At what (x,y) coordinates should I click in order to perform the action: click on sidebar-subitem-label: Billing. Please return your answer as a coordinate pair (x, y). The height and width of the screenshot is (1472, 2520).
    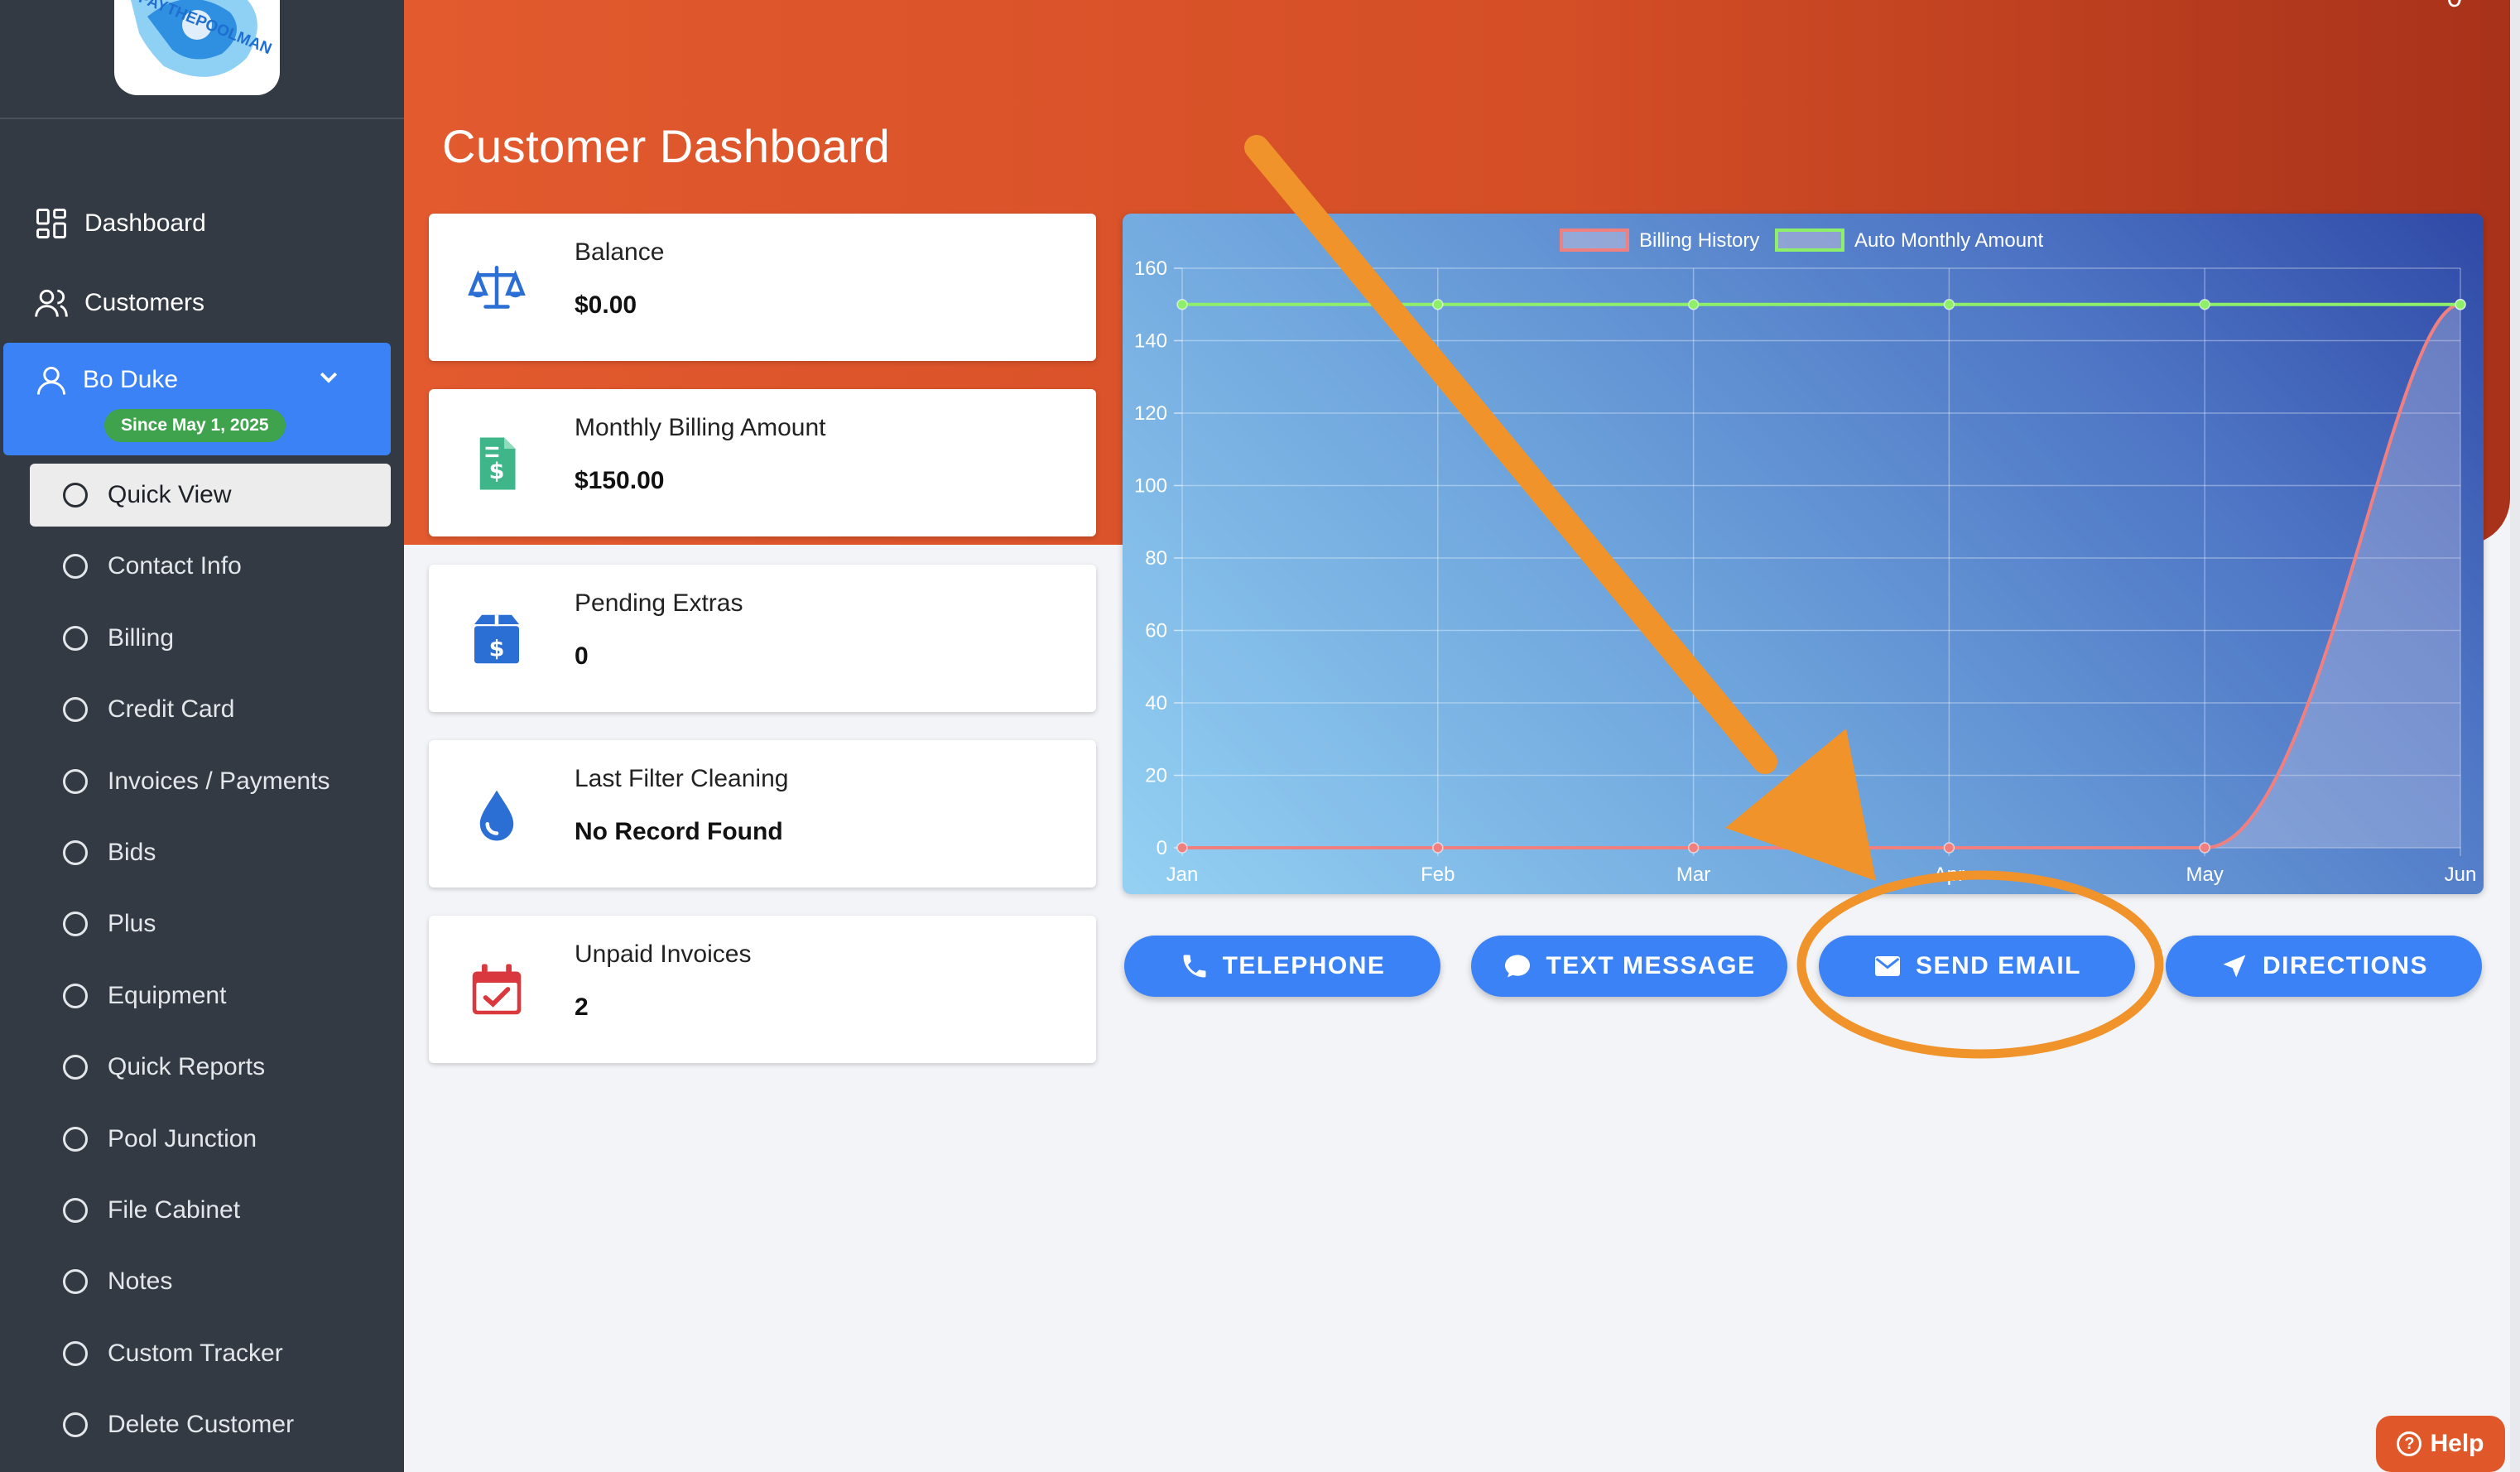
    Looking at the image, I should click on (141, 638).